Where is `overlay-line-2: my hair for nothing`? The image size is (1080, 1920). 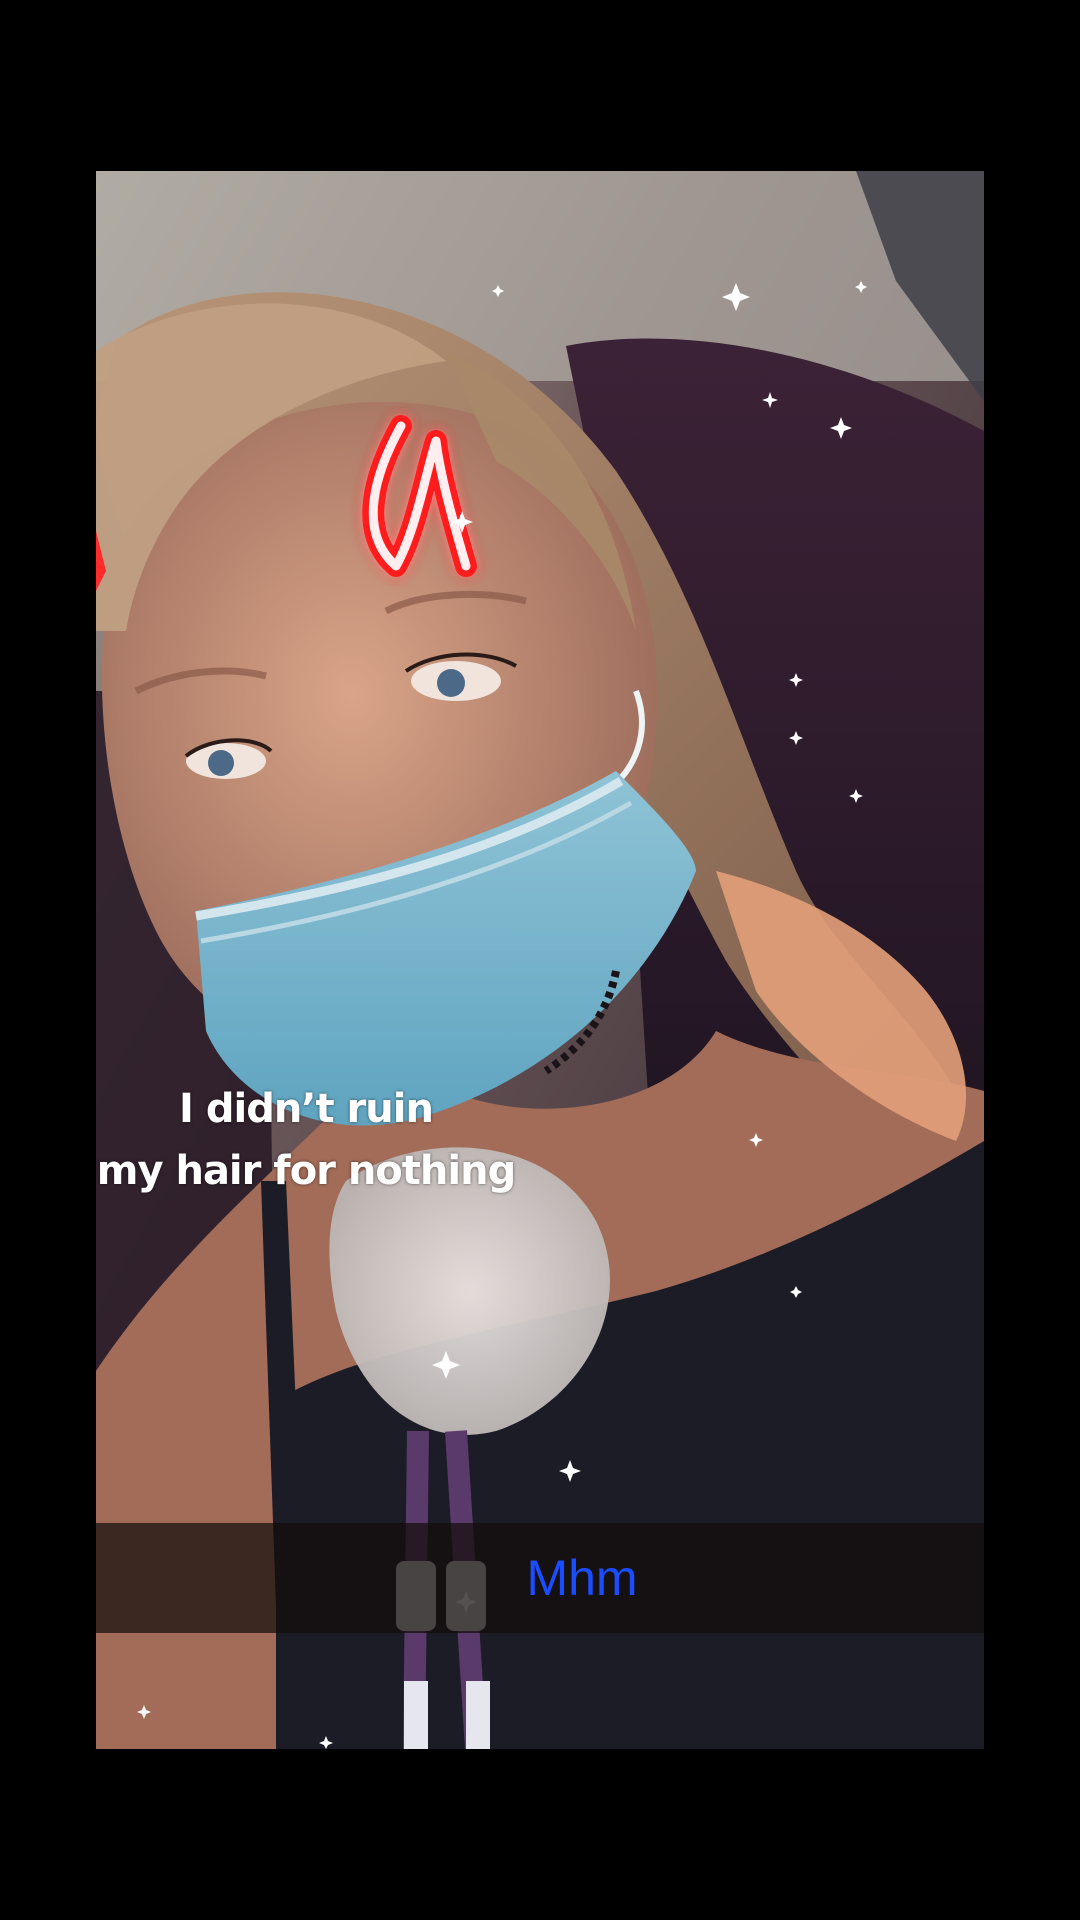 overlay-line-2: my hair for nothing is located at coordinates (306, 1171).